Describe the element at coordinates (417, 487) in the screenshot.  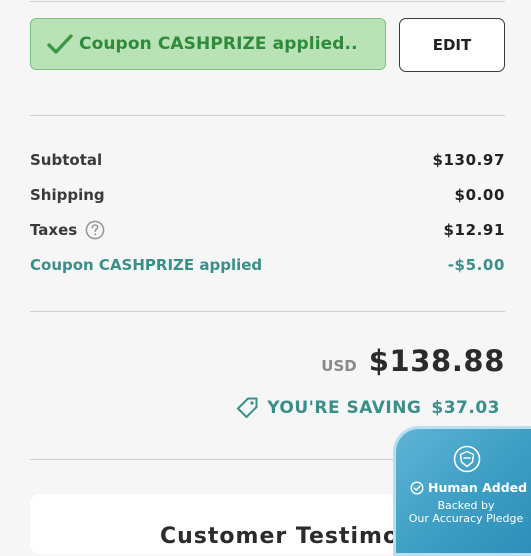
I see `check-circle-icon` at that location.